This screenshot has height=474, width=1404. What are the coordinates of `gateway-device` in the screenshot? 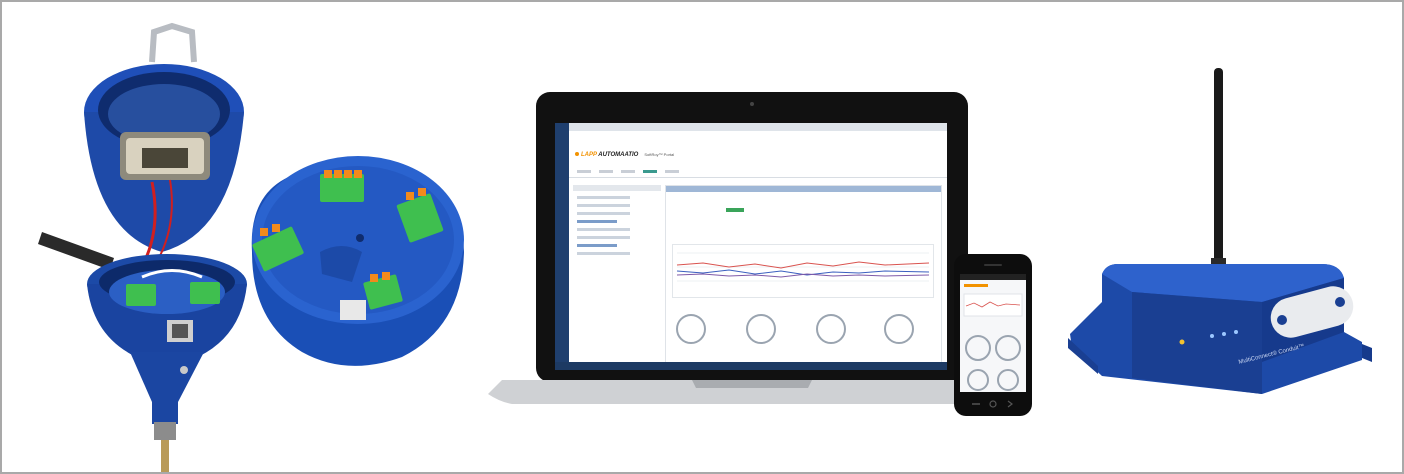 It's located at (1220, 231).